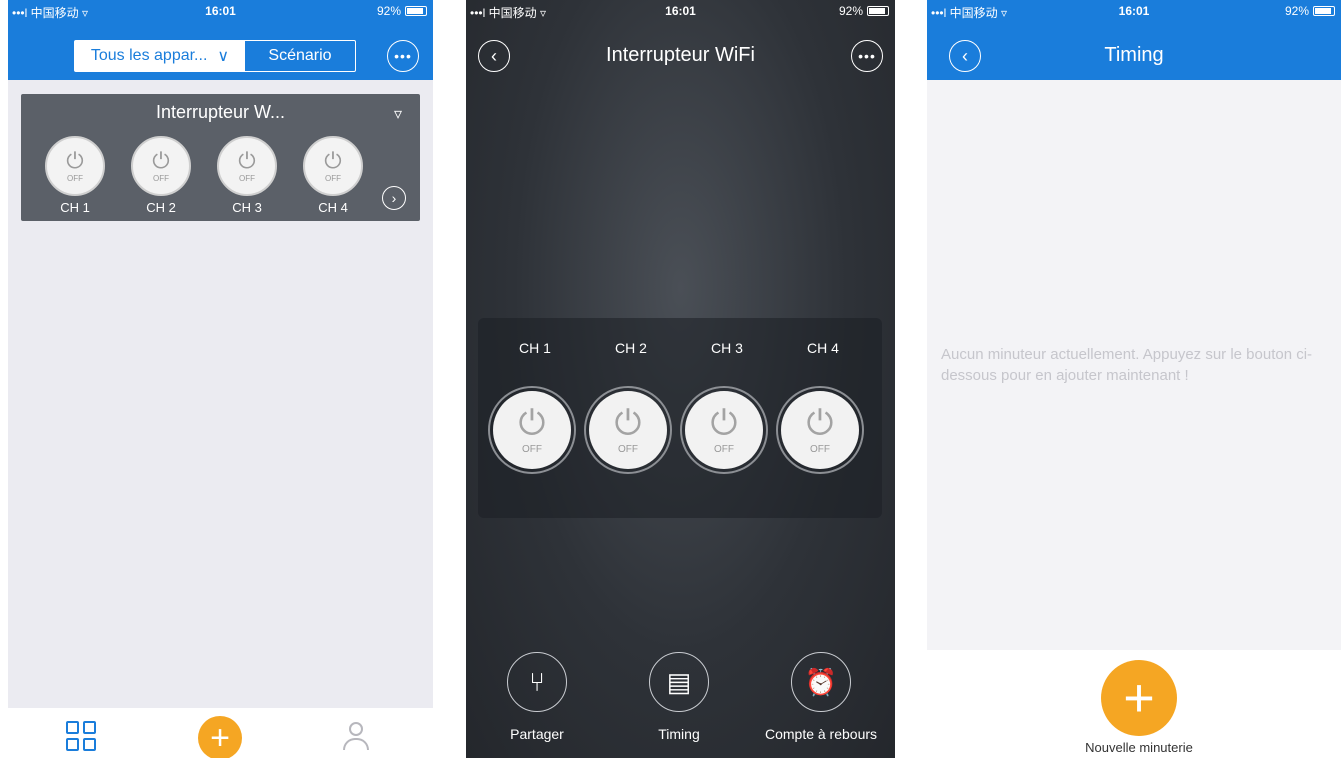 The width and height of the screenshot is (1341, 758). Describe the element at coordinates (679, 682) in the screenshot. I see `calendar-icon: ▤` at that location.